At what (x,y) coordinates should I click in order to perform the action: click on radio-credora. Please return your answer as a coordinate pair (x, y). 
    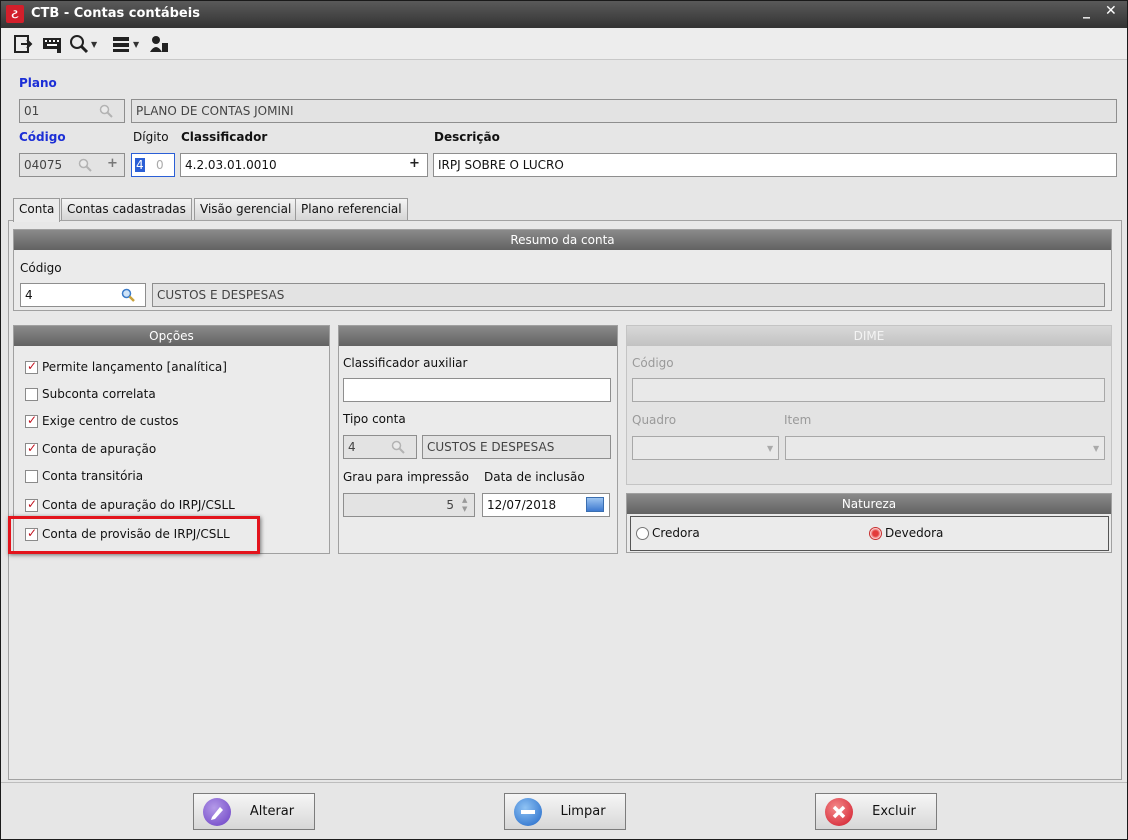
    Looking at the image, I should click on (642, 533).